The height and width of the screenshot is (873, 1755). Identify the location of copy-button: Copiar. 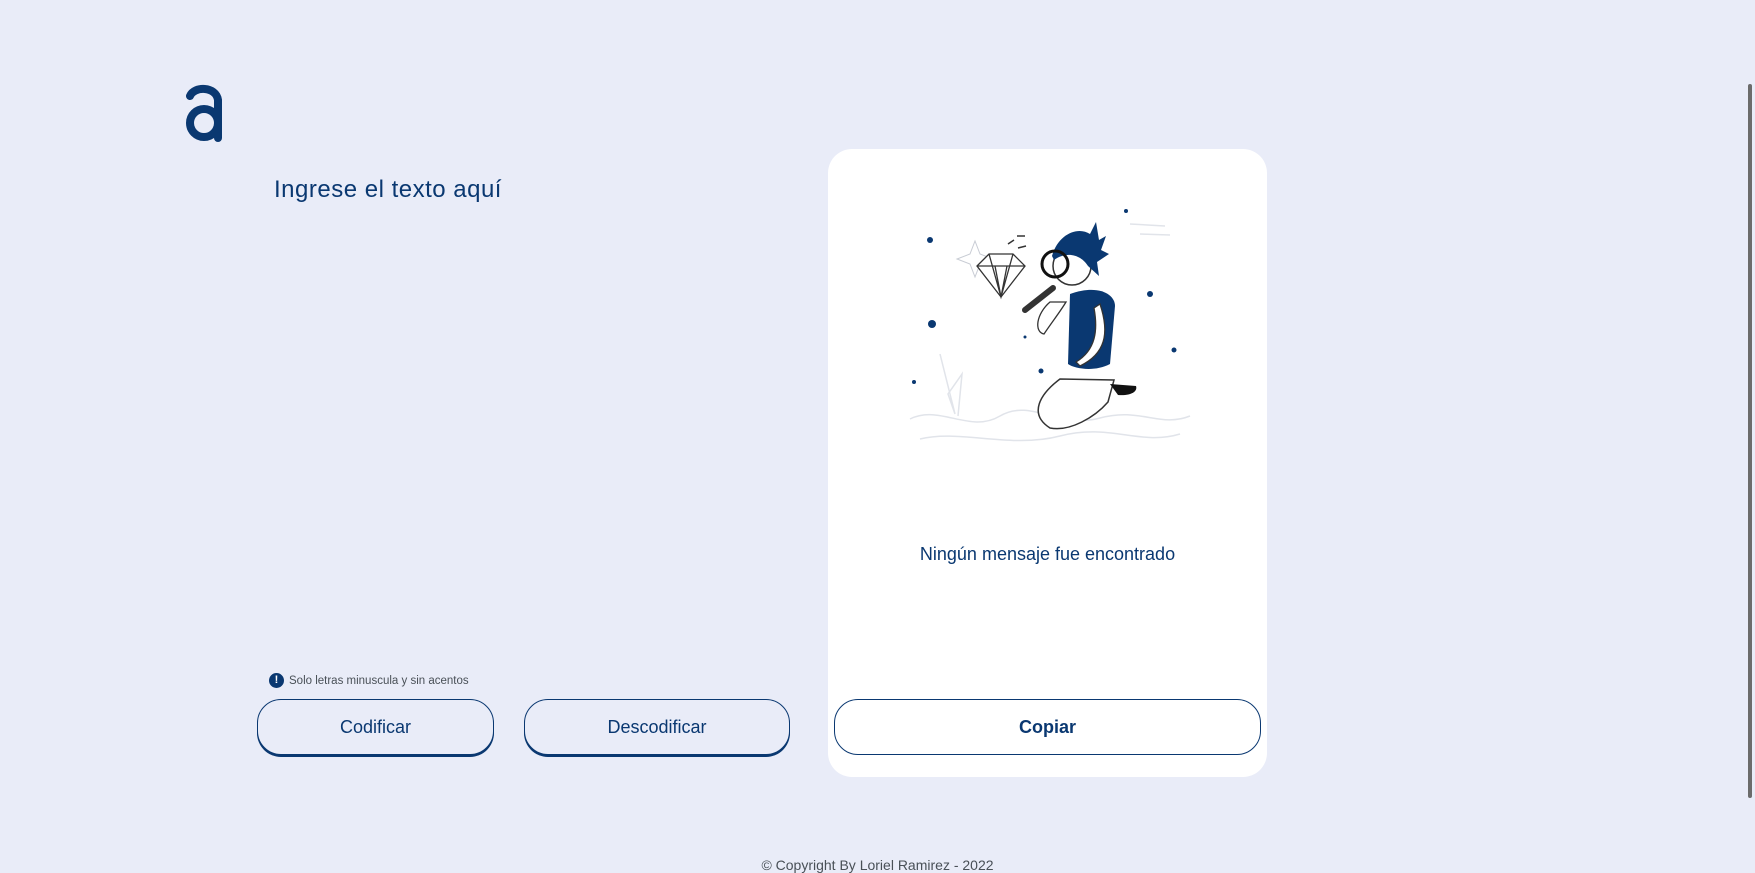
(1047, 727).